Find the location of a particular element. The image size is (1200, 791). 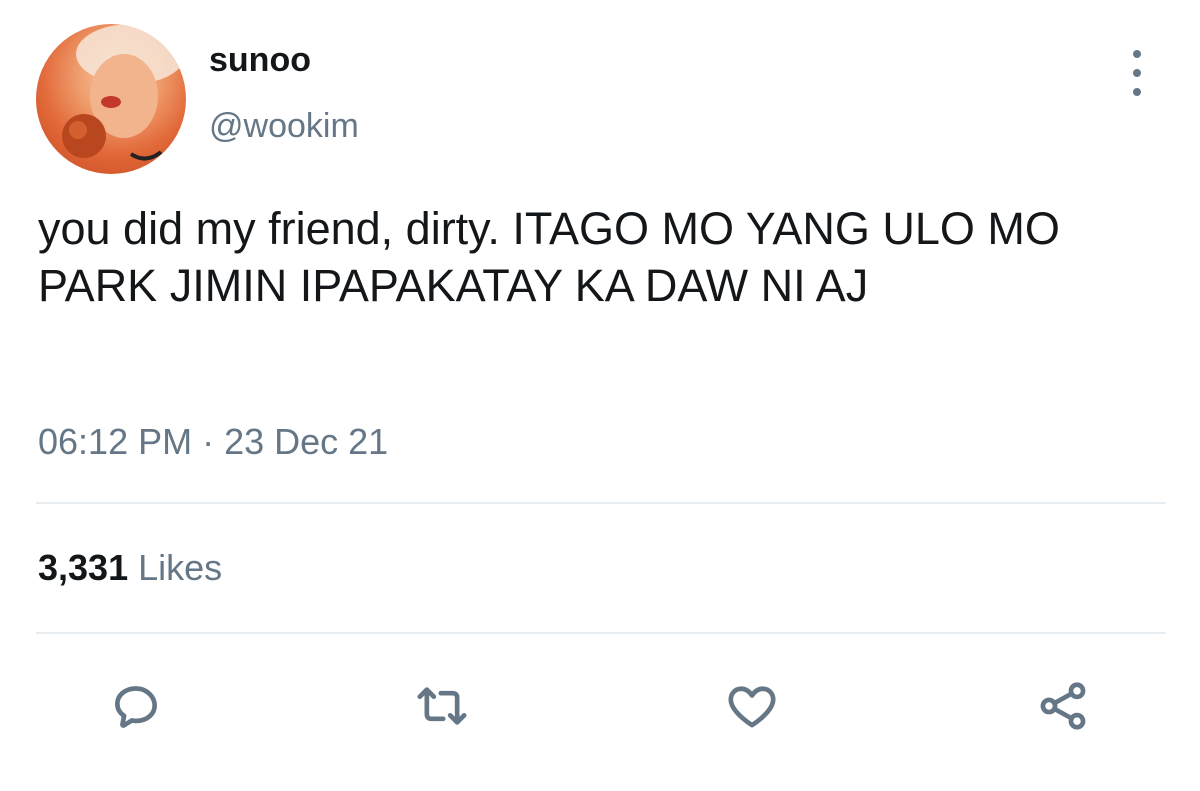

reply-button is located at coordinates (136, 706).